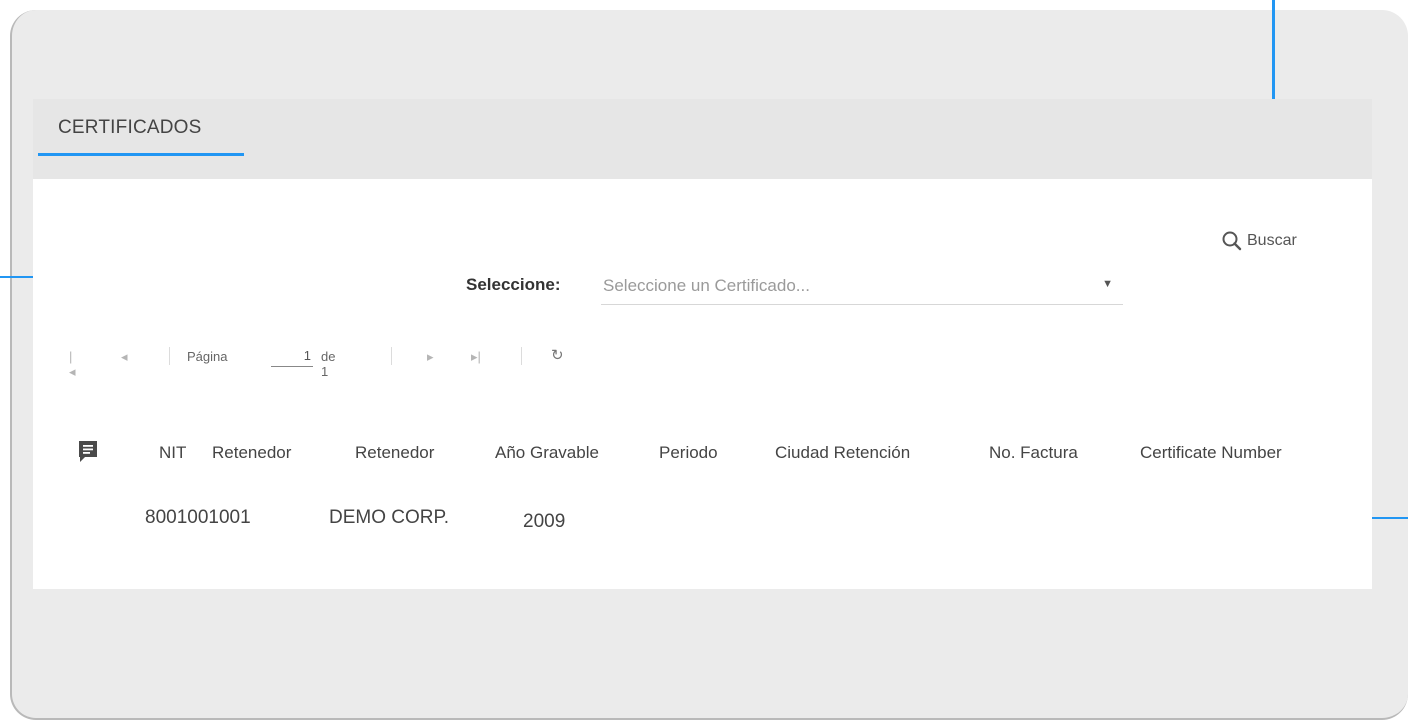  What do you see at coordinates (1272, 240) in the screenshot?
I see `search-label: Buscar` at bounding box center [1272, 240].